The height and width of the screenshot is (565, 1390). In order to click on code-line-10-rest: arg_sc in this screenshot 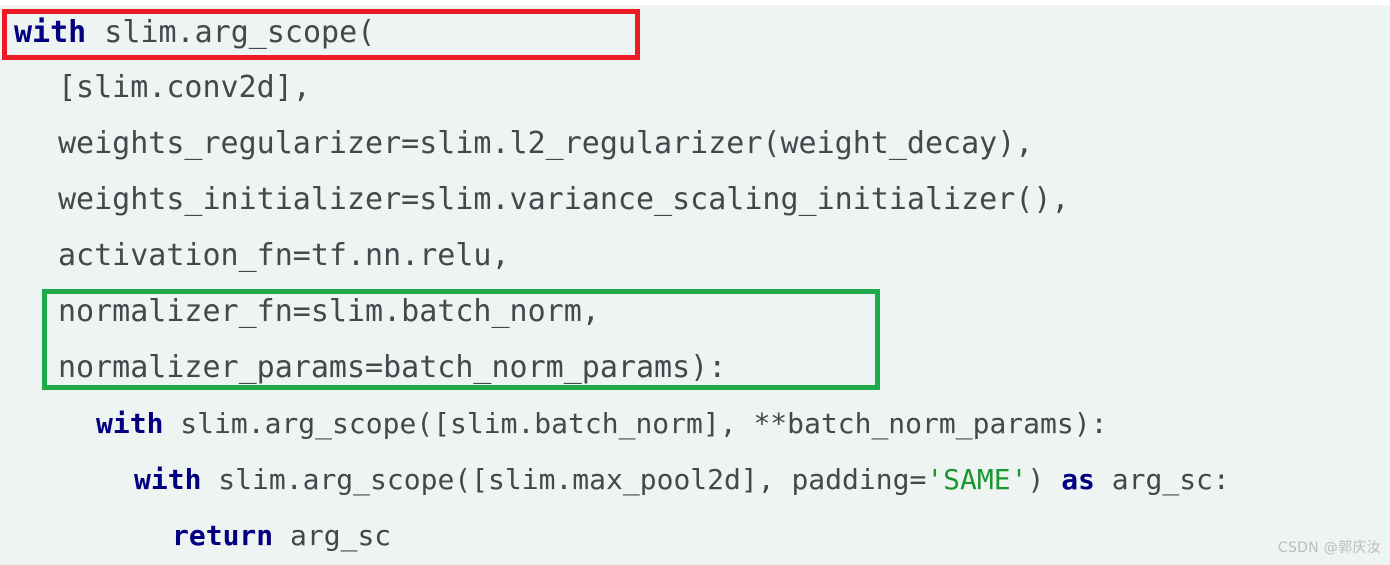, I will do `click(332, 535)`.